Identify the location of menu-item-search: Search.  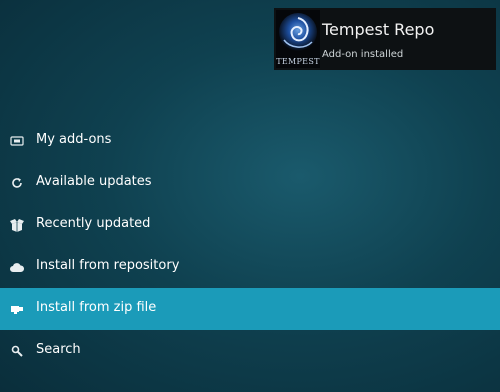
(250, 351).